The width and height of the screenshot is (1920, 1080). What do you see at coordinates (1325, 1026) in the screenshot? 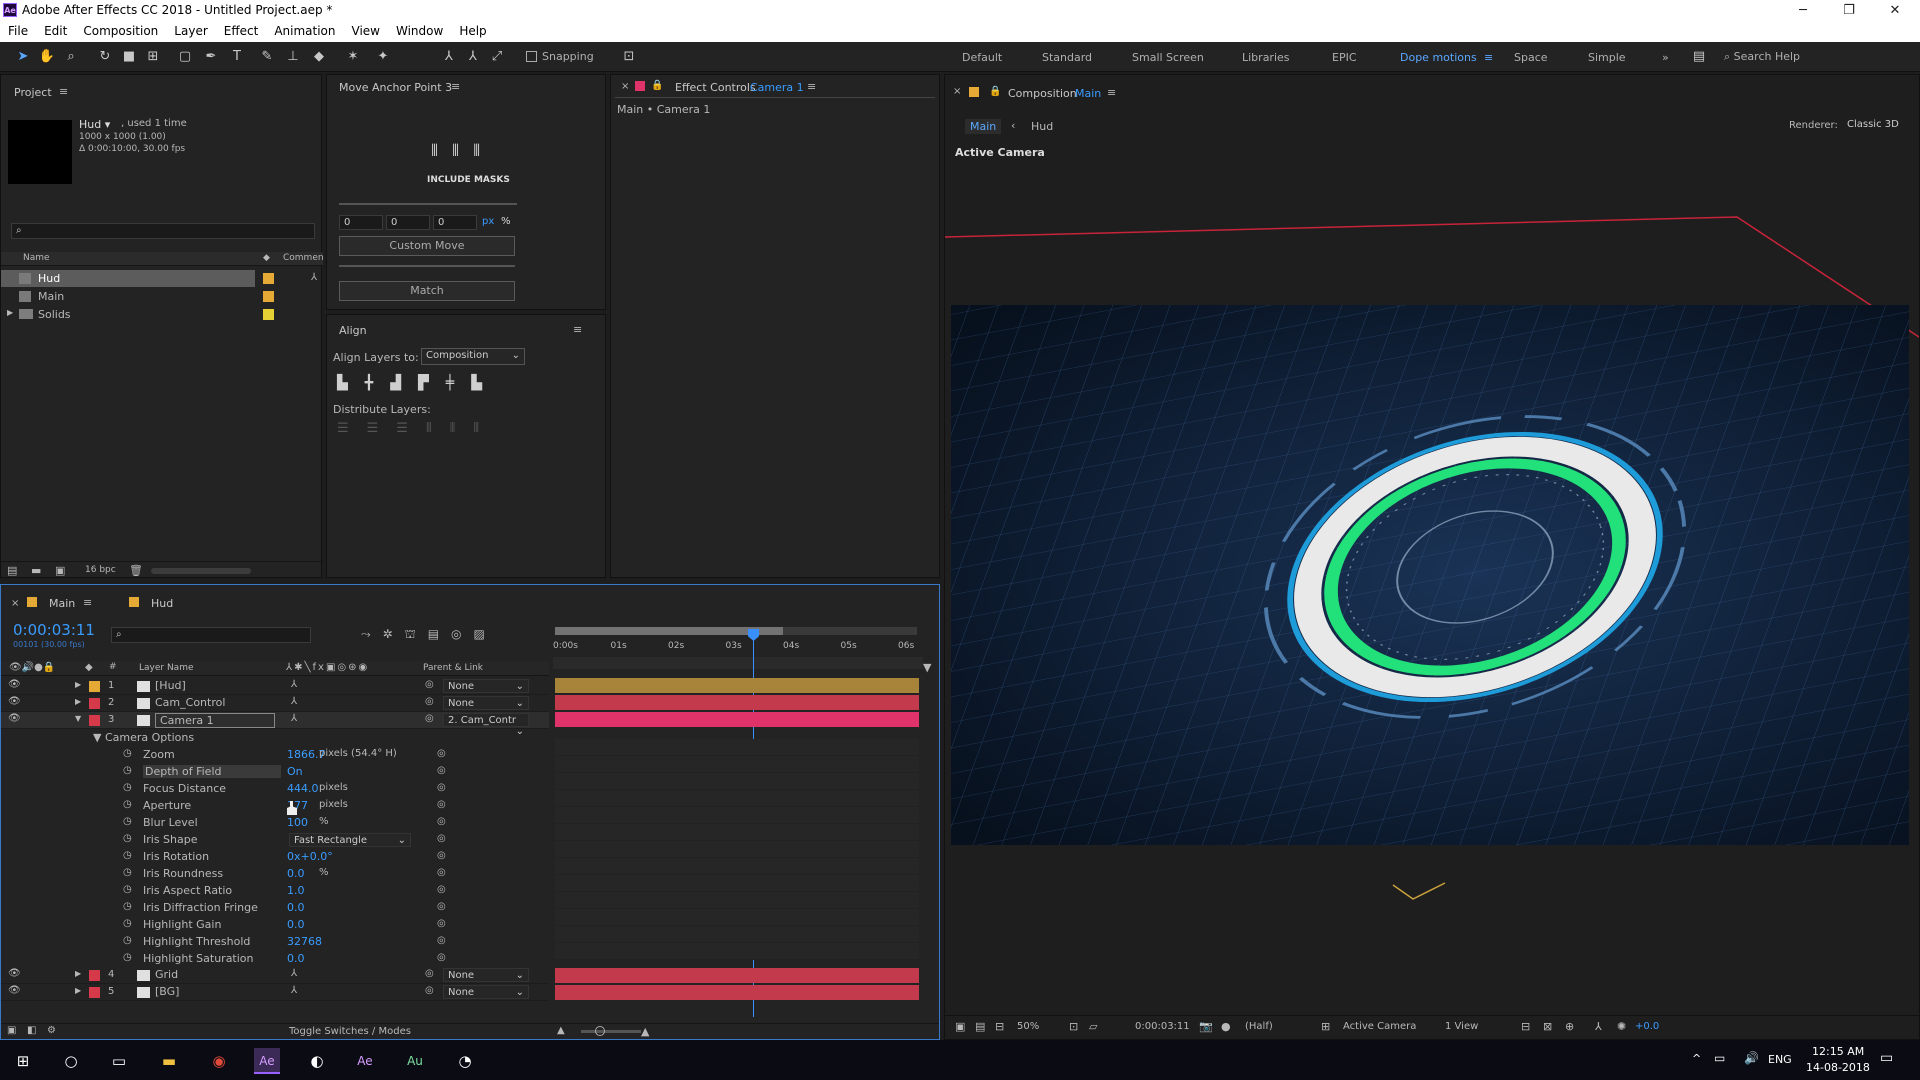
I see `fast-preview-icon: ⊞` at bounding box center [1325, 1026].